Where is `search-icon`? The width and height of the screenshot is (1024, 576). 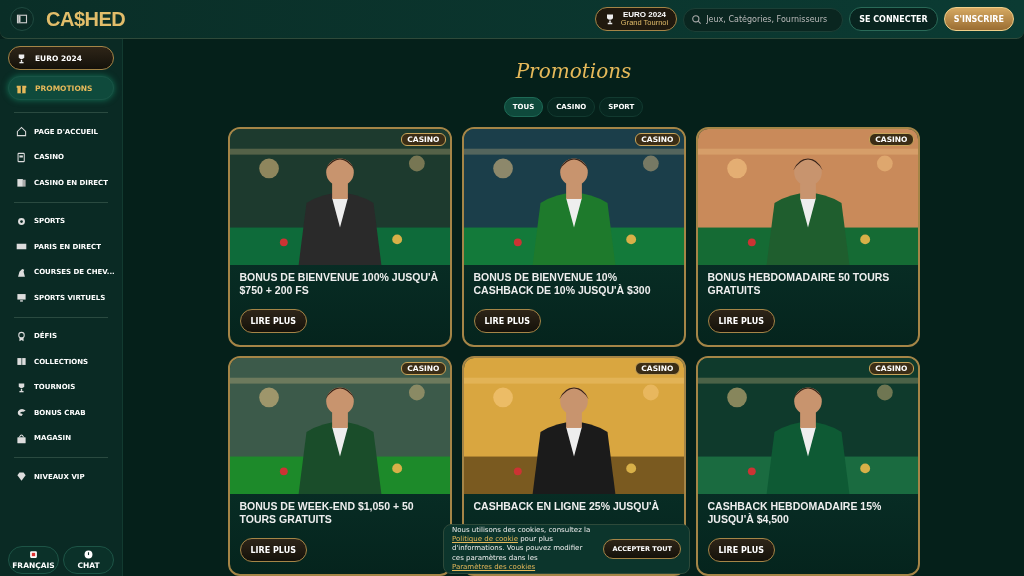 search-icon is located at coordinates (697, 19).